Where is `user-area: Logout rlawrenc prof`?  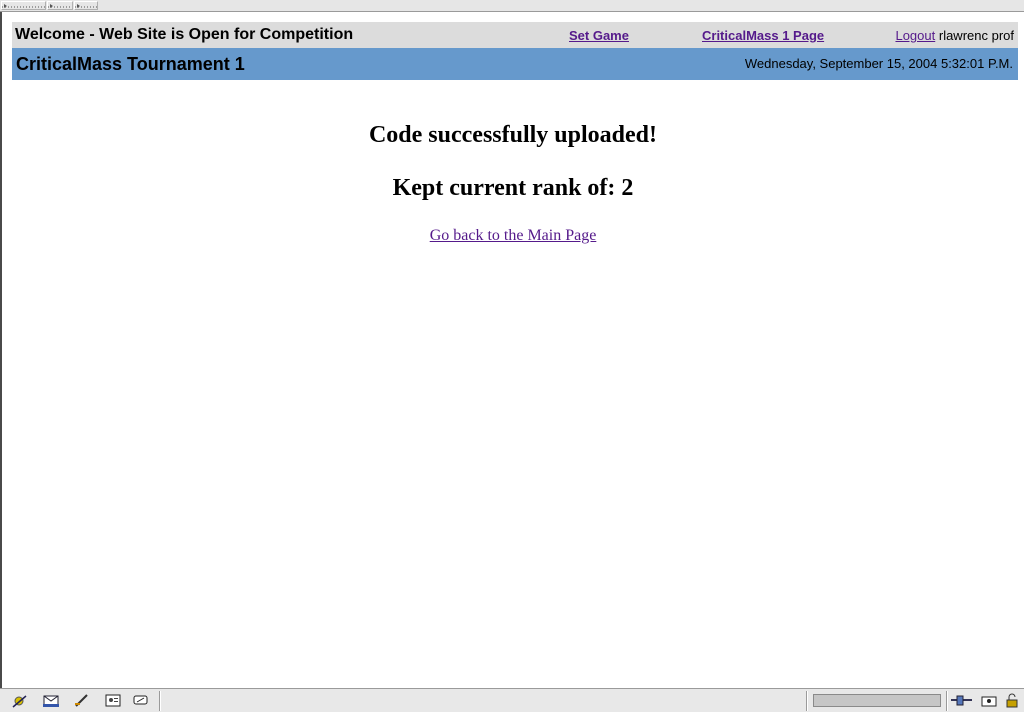 user-area: Logout rlawrenc prof is located at coordinates (954, 35).